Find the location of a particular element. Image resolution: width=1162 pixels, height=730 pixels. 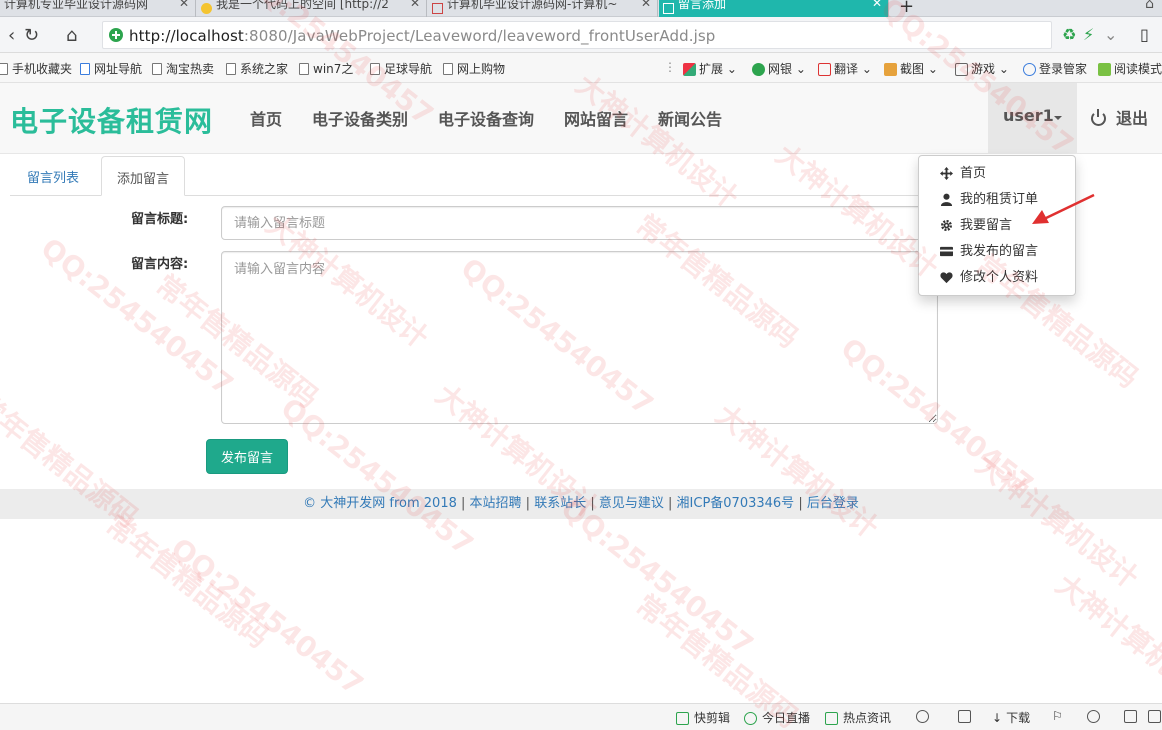

news-icon is located at coordinates (831, 718).